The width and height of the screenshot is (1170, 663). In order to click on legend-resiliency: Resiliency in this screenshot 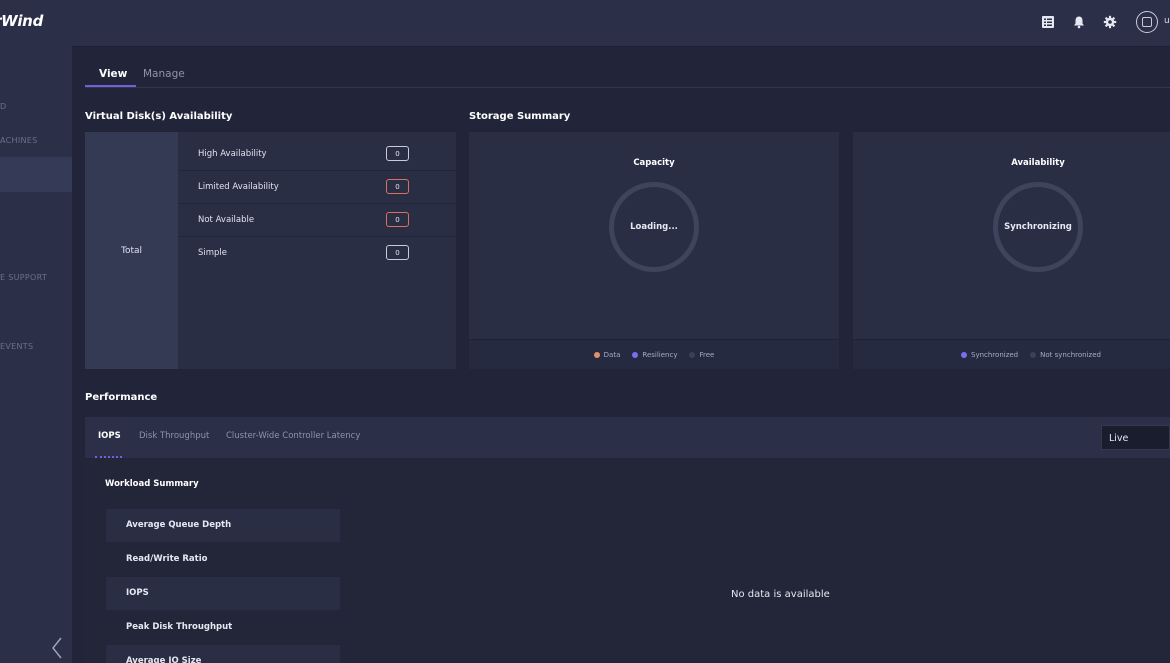, I will do `click(654, 355)`.